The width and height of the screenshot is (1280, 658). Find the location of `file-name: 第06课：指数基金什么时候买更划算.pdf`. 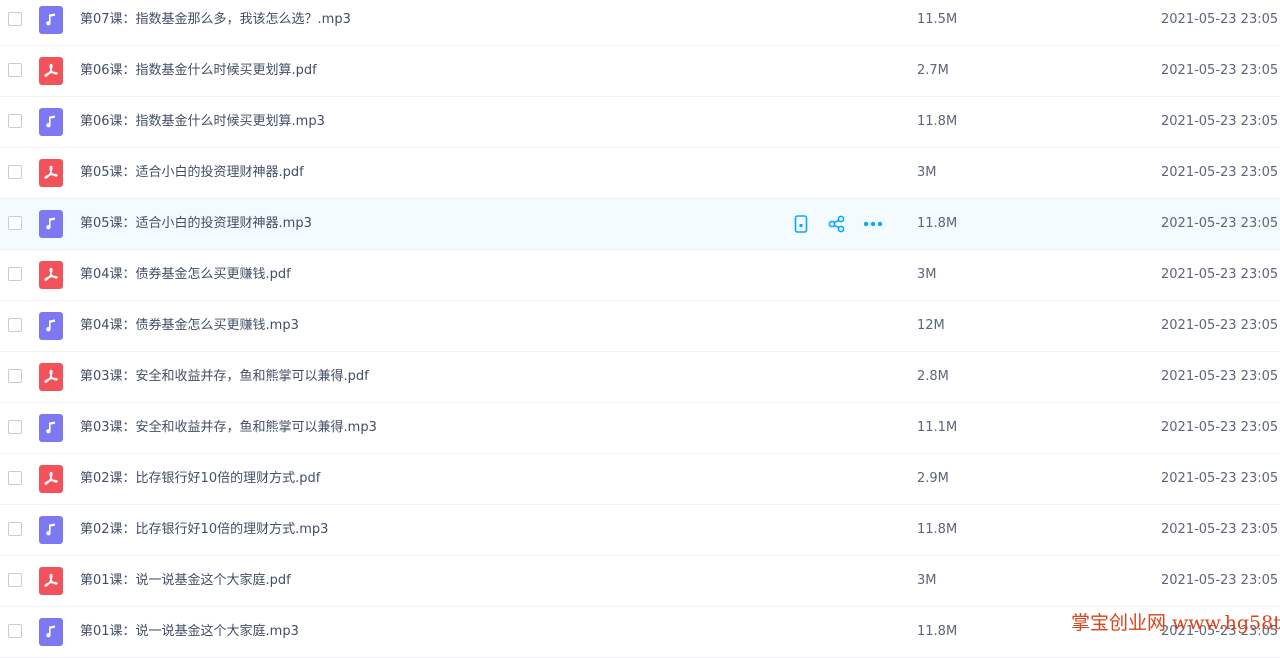

file-name: 第06课：指数基金什么时候买更划算.pdf is located at coordinates (198, 71).